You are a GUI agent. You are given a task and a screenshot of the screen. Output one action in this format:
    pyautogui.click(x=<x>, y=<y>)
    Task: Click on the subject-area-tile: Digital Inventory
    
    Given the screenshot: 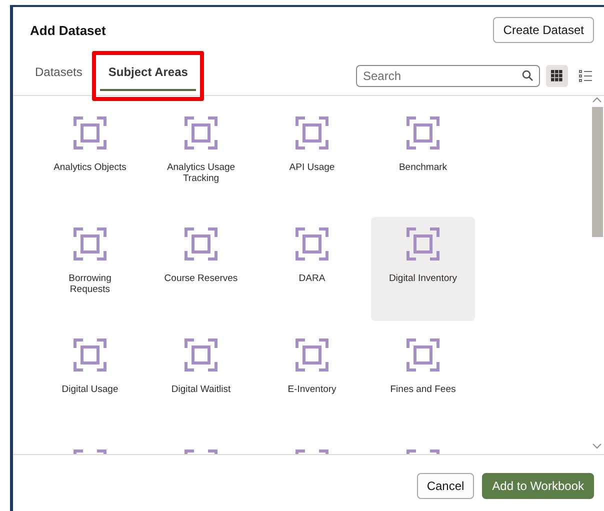 What is the action you would take?
    pyautogui.click(x=423, y=269)
    